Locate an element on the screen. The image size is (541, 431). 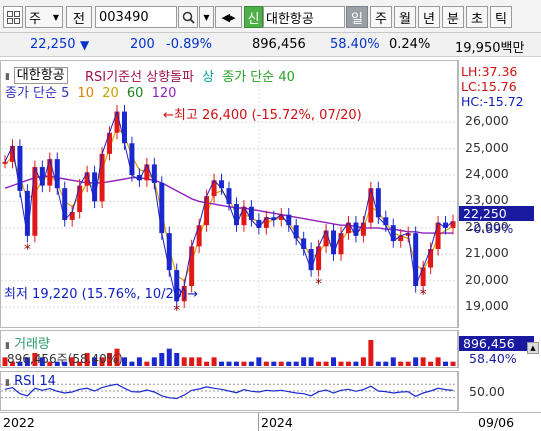
high-annotation-label: 최고 26,400 (-15.72%, 07/20) is located at coordinates (267, 115).